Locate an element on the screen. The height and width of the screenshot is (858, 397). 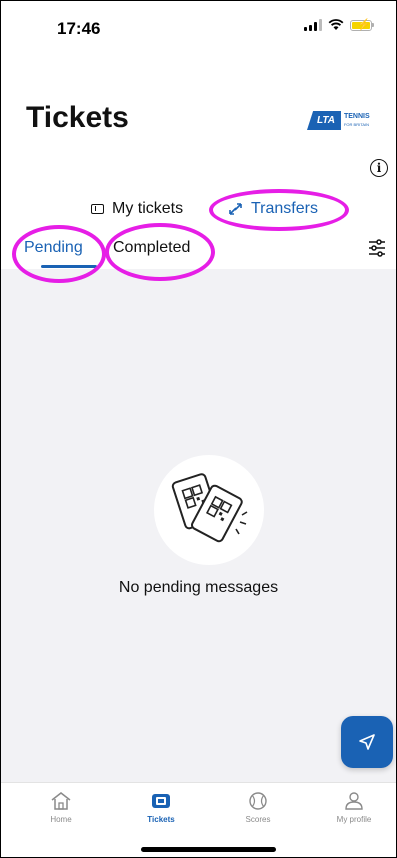
signal-icon is located at coordinates (313, 25).